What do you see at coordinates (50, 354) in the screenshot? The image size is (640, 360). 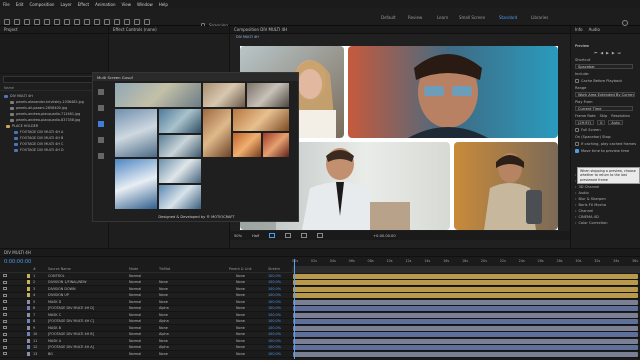 I see `layer-source-name: BG` at bounding box center [50, 354].